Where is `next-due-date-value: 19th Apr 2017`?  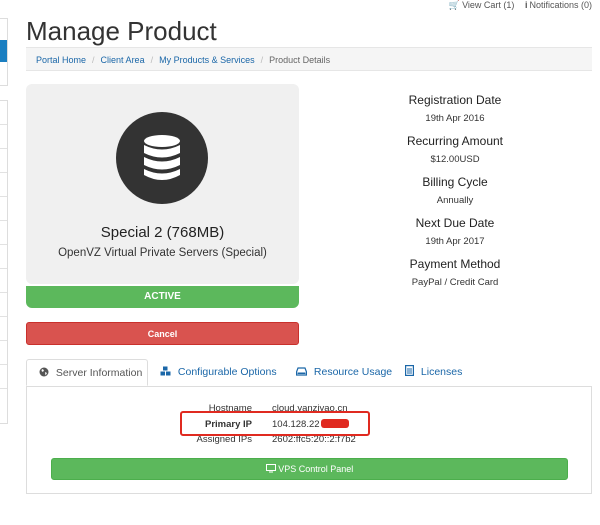 next-due-date-value: 19th Apr 2017 is located at coordinates (455, 241).